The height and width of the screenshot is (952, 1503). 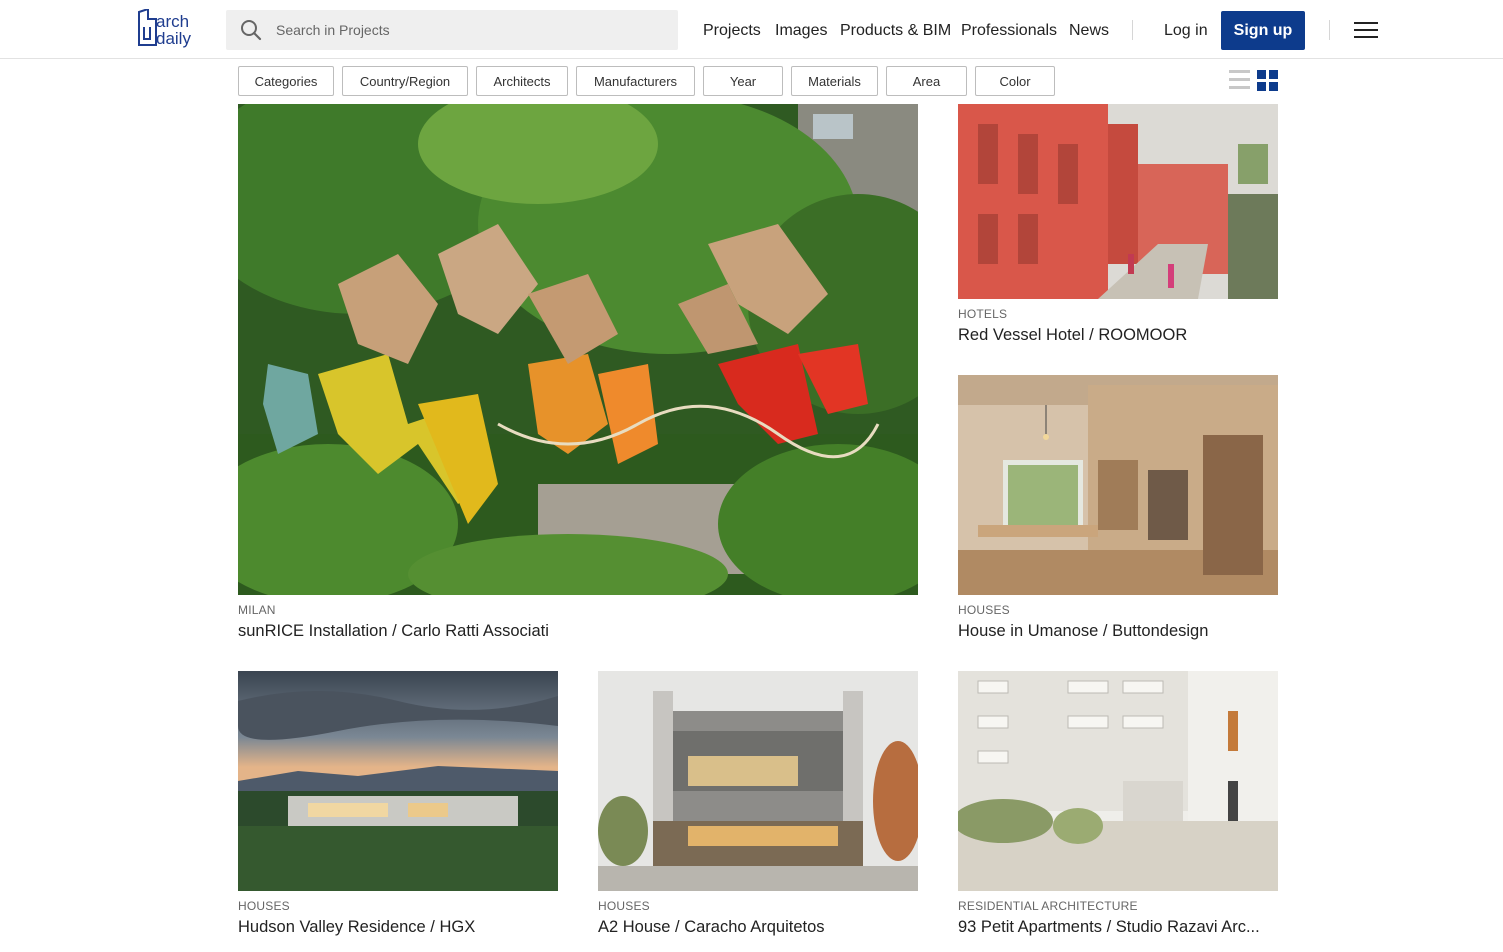 I want to click on project-title: House in Umanose / Buttondesign, so click(x=1118, y=631).